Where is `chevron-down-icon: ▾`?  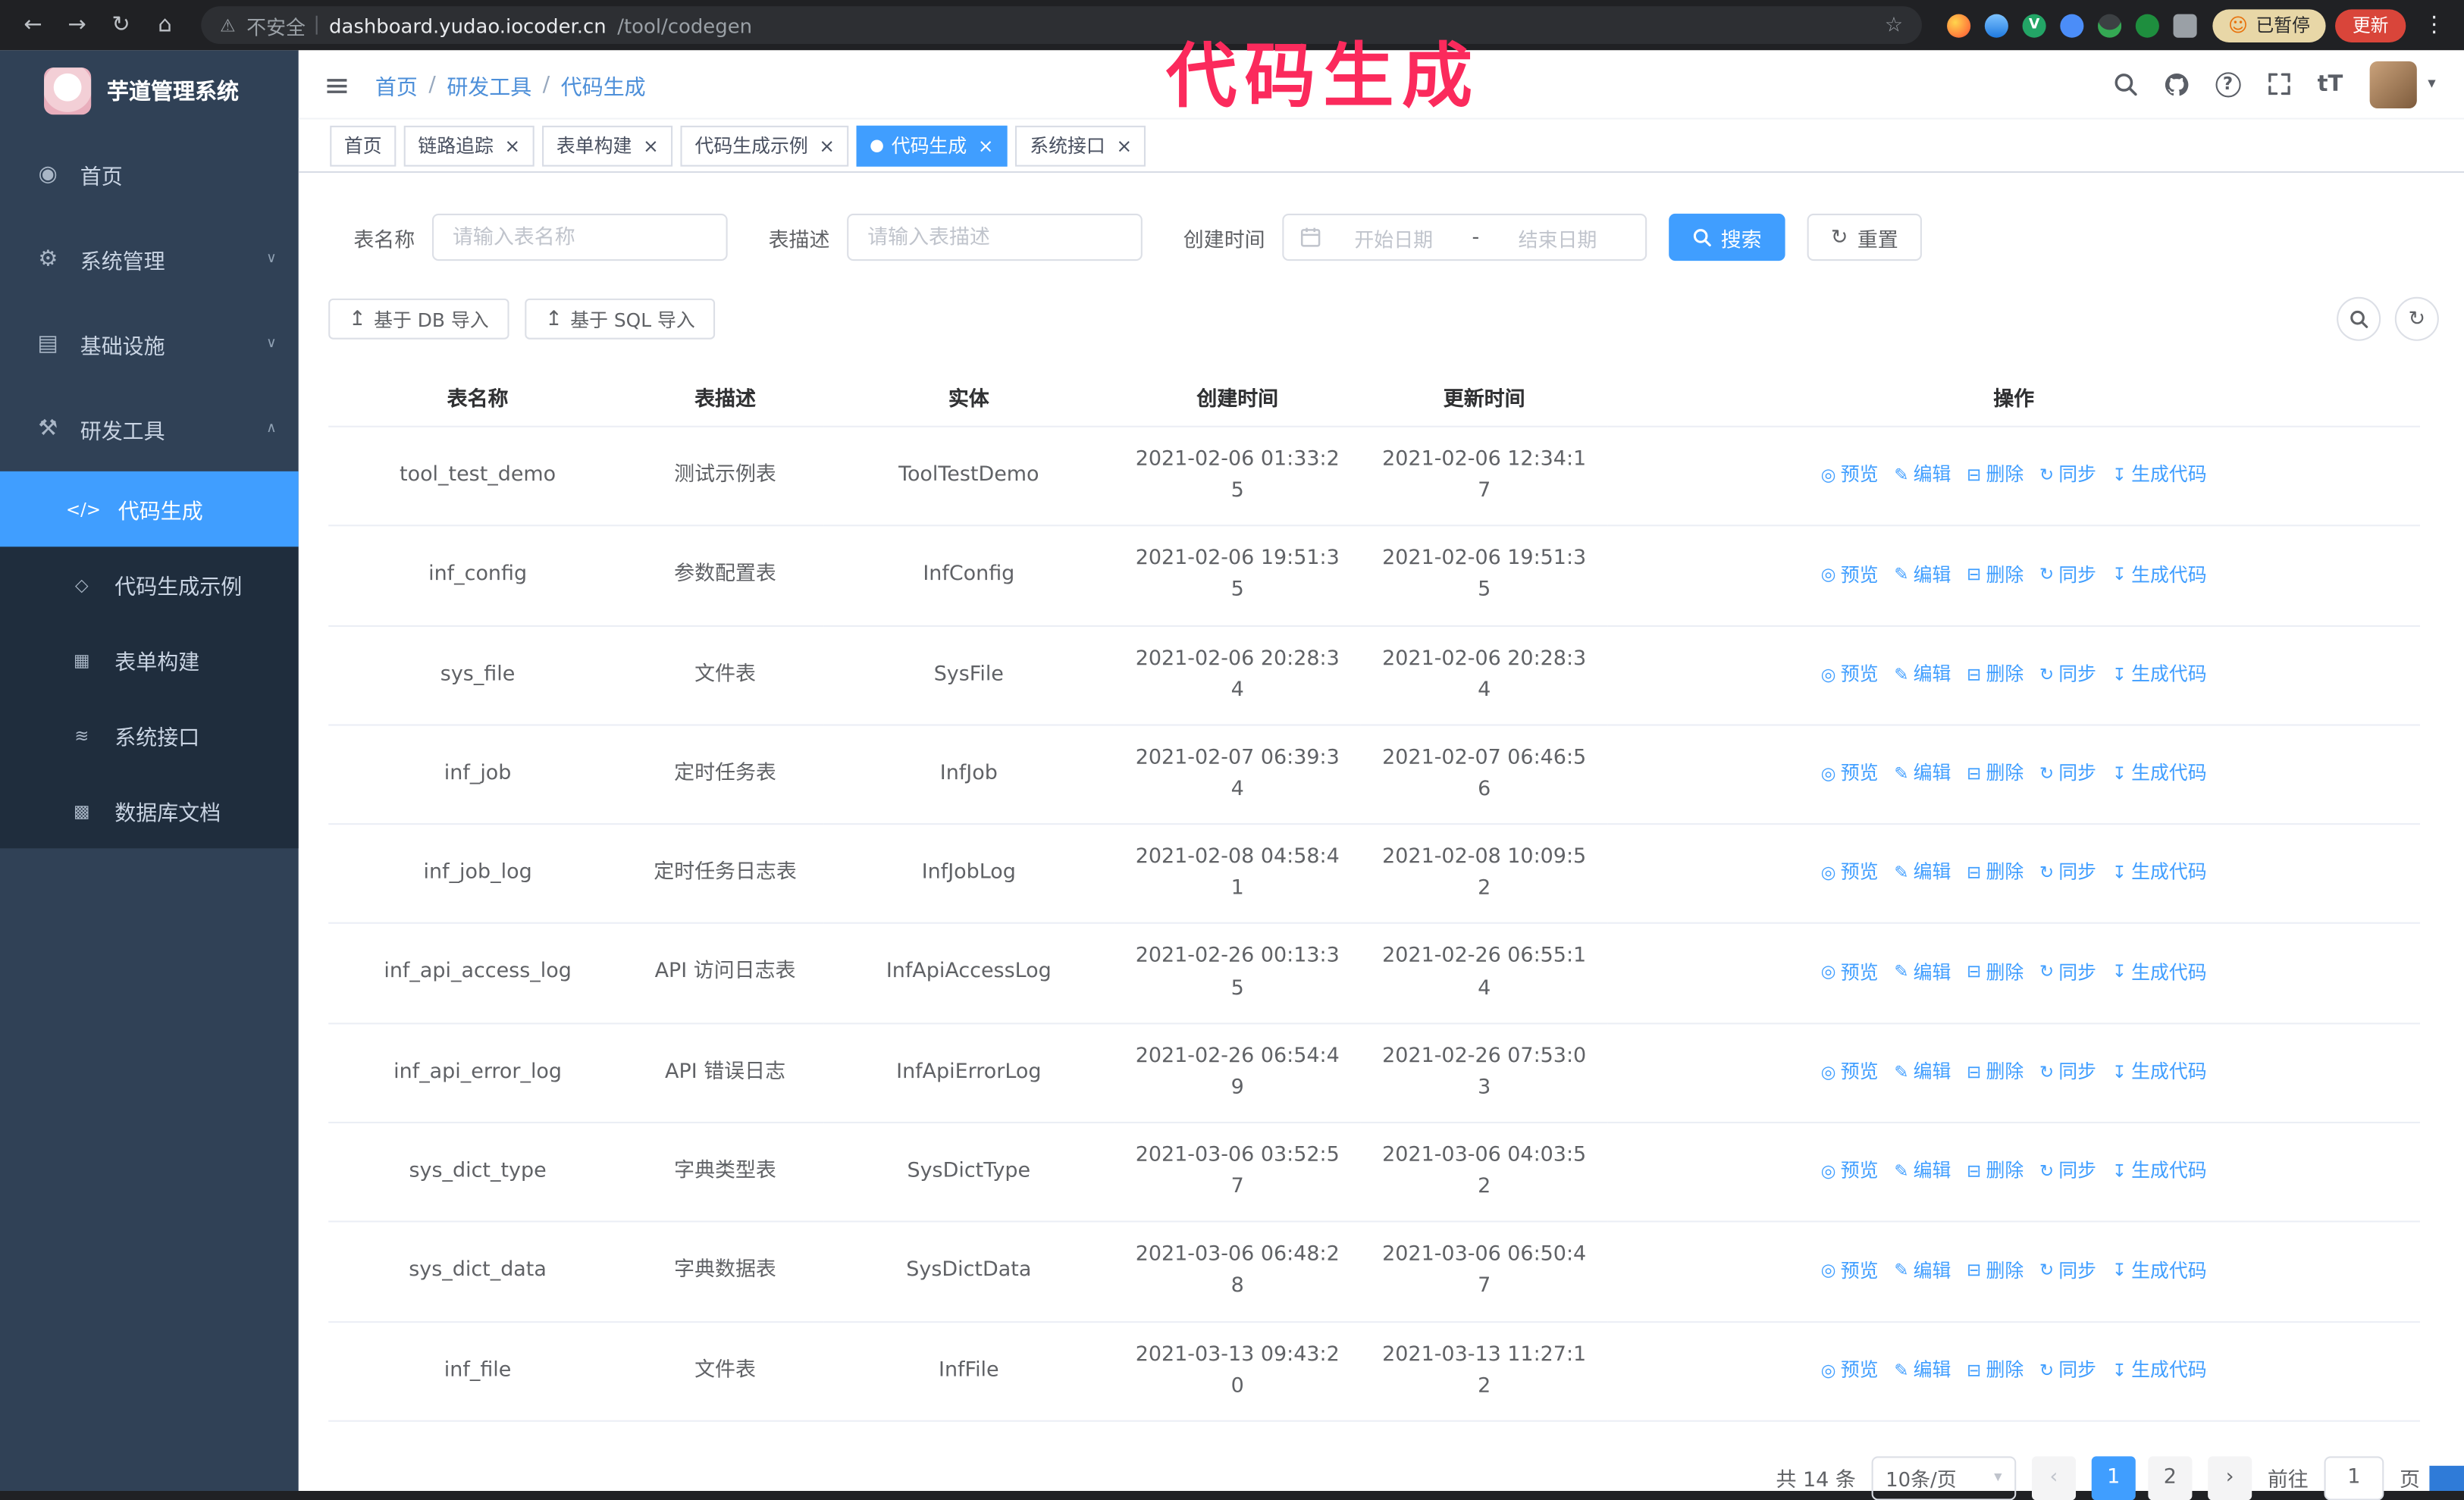
chevron-down-icon: ▾ is located at coordinates (2431, 83).